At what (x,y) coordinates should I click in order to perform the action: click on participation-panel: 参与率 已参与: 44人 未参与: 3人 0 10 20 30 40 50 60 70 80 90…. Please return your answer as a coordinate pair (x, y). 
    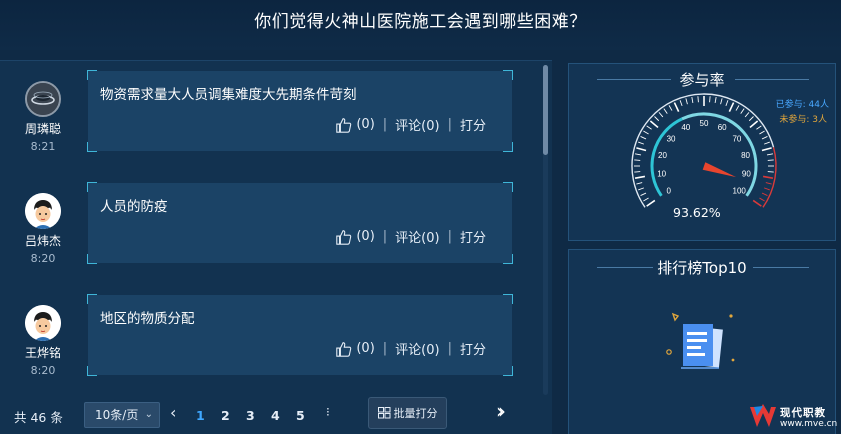
    Looking at the image, I should click on (702, 152).